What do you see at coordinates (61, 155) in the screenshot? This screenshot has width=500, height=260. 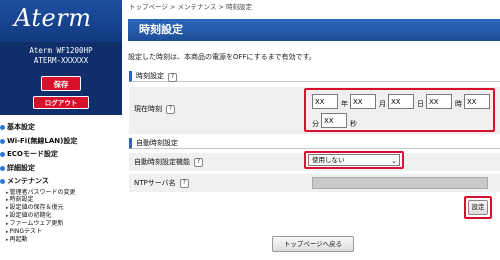 I see `menu-item-eco: ECOモード設定` at bounding box center [61, 155].